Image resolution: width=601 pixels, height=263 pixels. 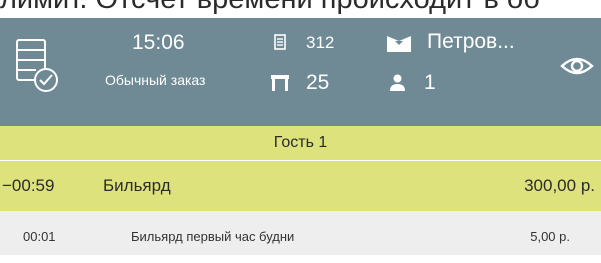 I want to click on item-timer: −00:59, so click(x=28, y=185).